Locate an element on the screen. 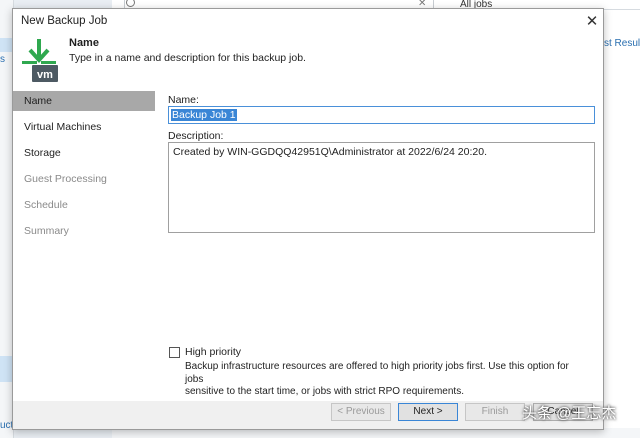 The width and height of the screenshot is (640, 438). next-button: Next > is located at coordinates (428, 412).